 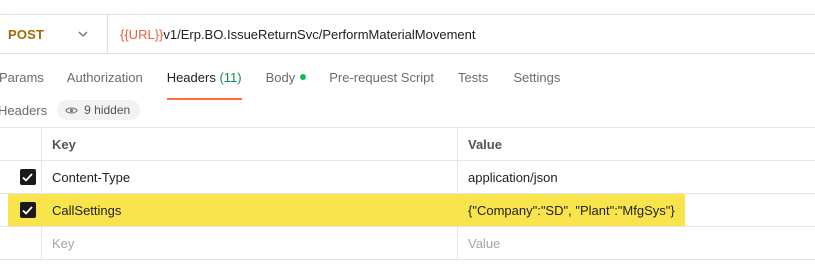 What do you see at coordinates (250, 177) in the screenshot?
I see `row-key: Content-Type` at bounding box center [250, 177].